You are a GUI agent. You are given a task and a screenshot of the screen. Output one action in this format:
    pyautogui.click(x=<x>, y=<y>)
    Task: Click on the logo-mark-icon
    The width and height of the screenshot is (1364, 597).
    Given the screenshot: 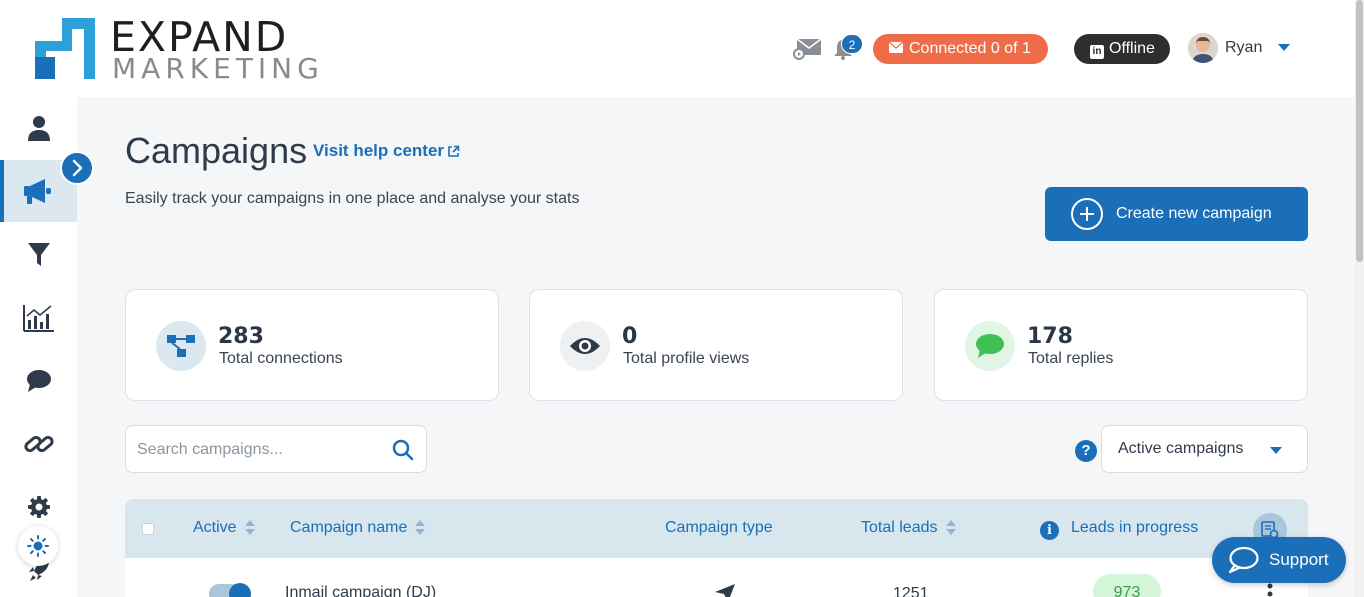 What is the action you would take?
    pyautogui.click(x=65, y=48)
    